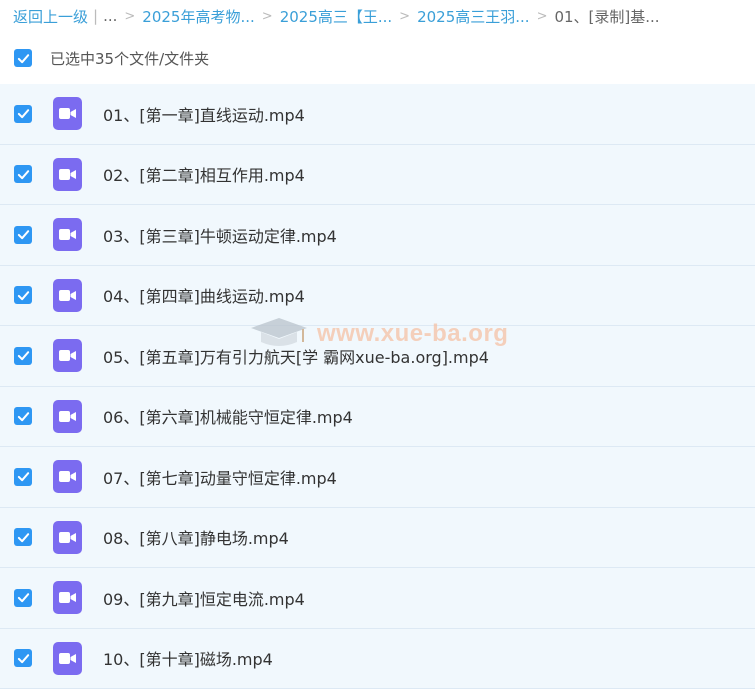 The image size is (755, 692). I want to click on select-all-bar: 已选中35个文件/文件夹, so click(377, 58).